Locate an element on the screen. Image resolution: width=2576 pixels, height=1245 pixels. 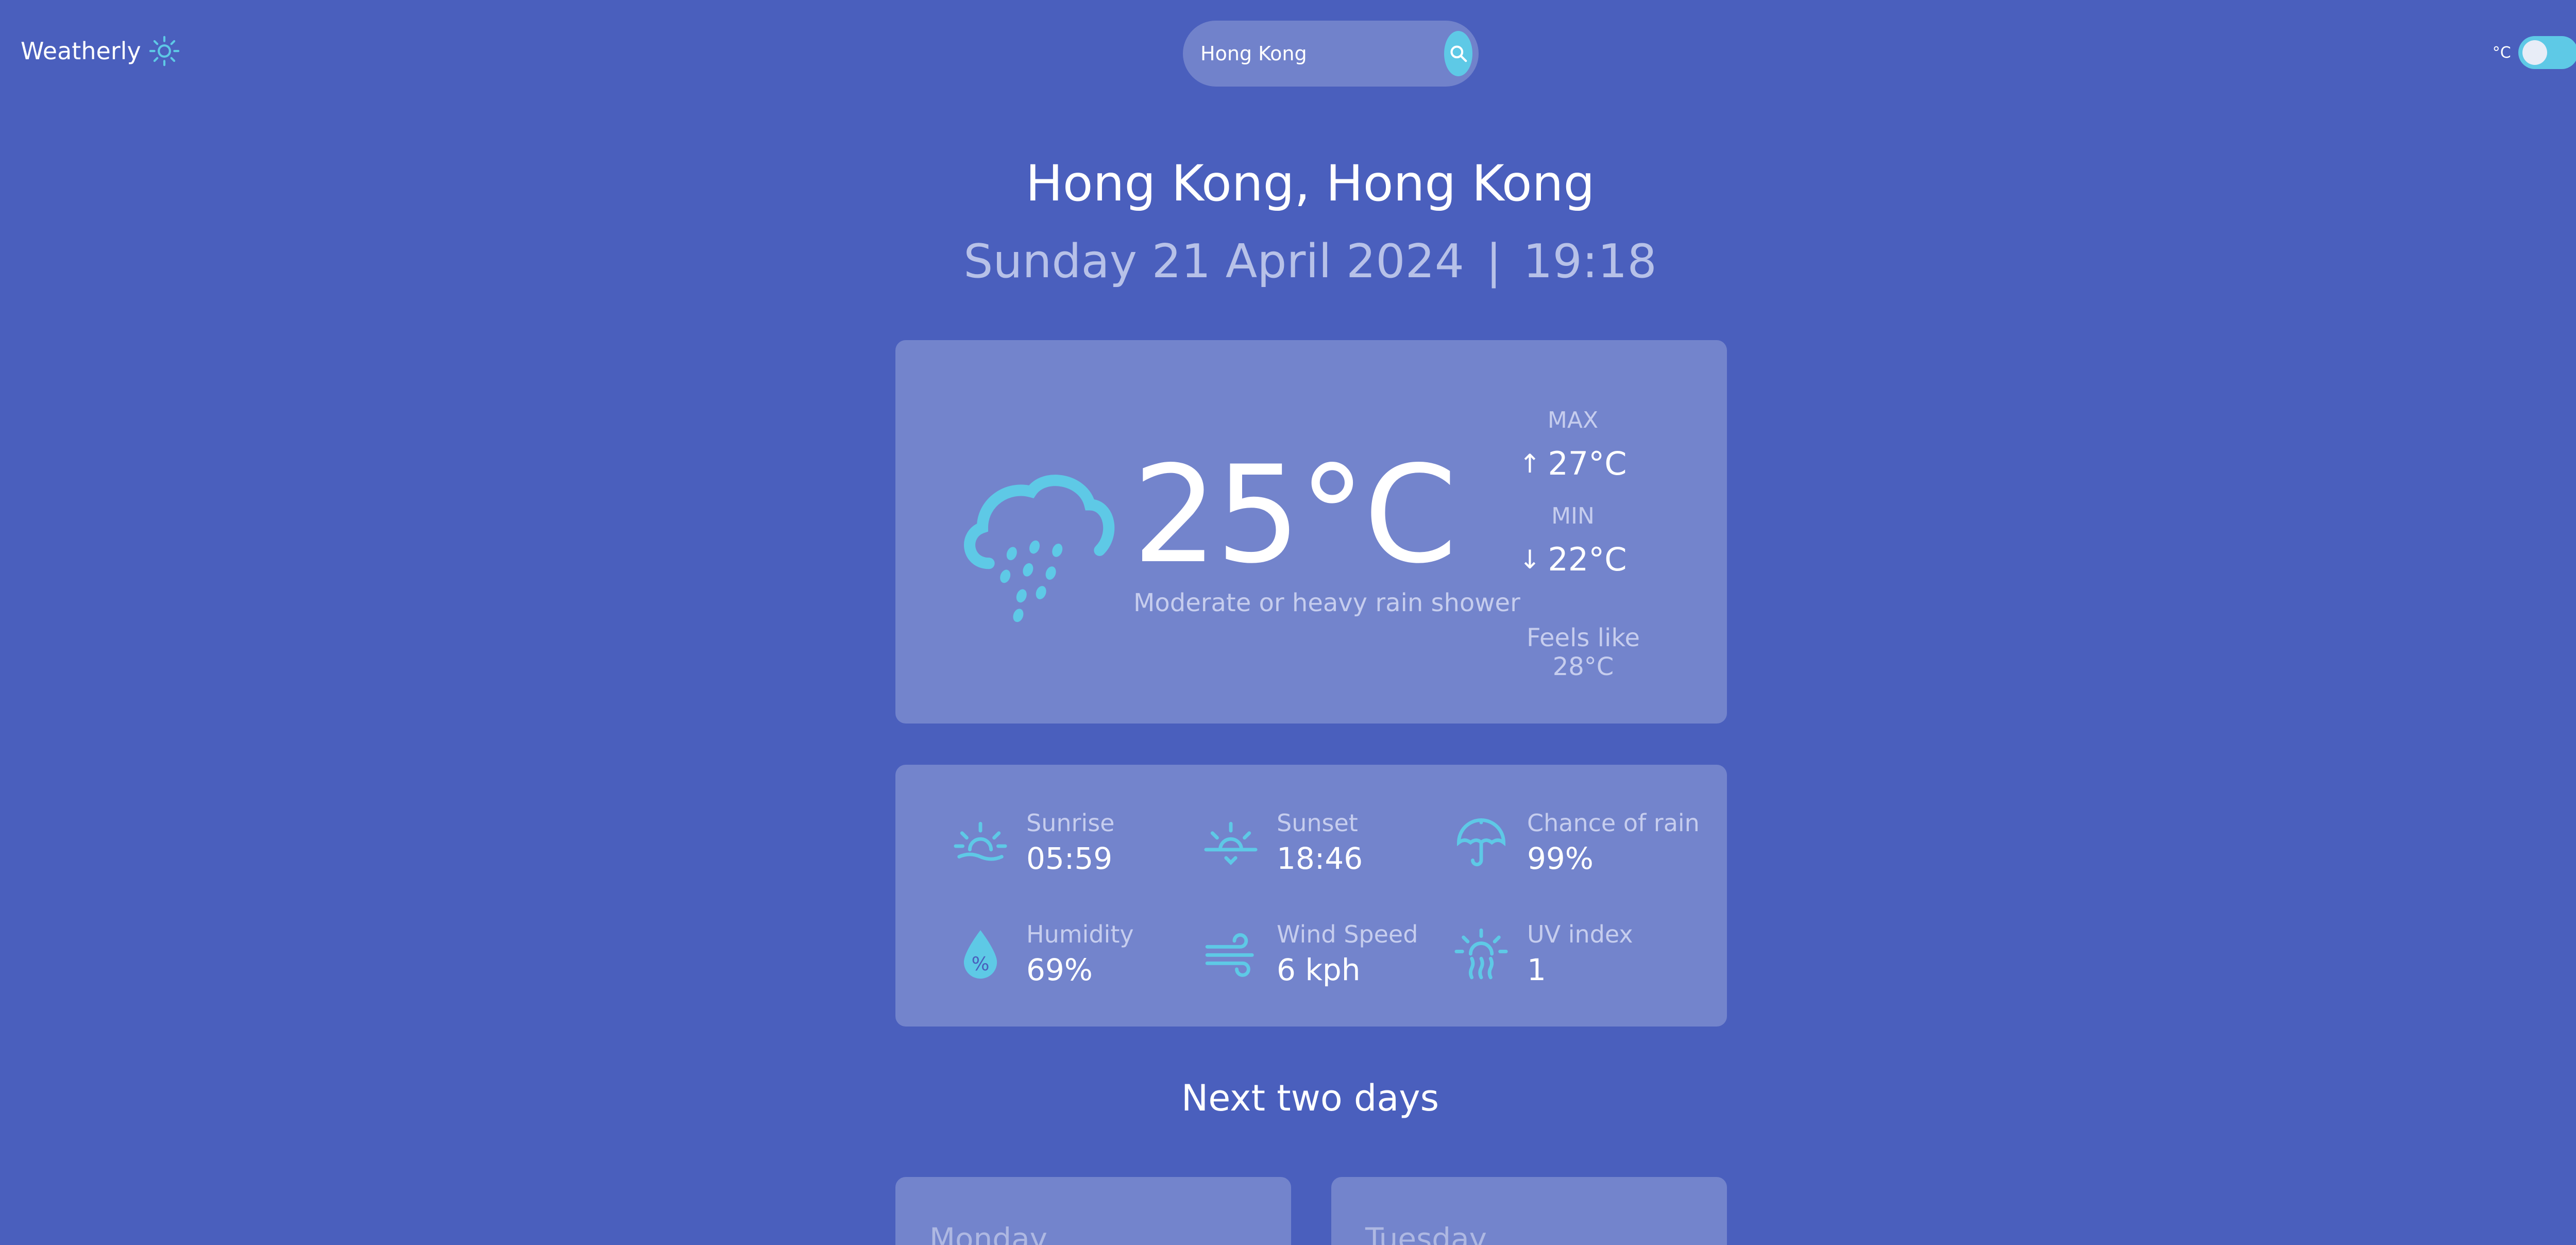
detail-uv-index: UV index 1 is located at coordinates (1543, 953).